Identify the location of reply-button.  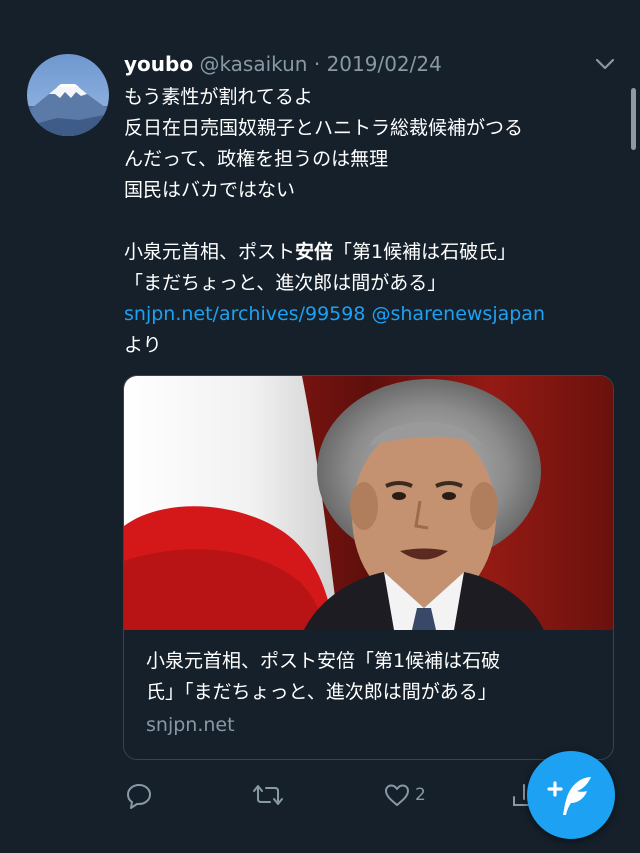
(139, 795).